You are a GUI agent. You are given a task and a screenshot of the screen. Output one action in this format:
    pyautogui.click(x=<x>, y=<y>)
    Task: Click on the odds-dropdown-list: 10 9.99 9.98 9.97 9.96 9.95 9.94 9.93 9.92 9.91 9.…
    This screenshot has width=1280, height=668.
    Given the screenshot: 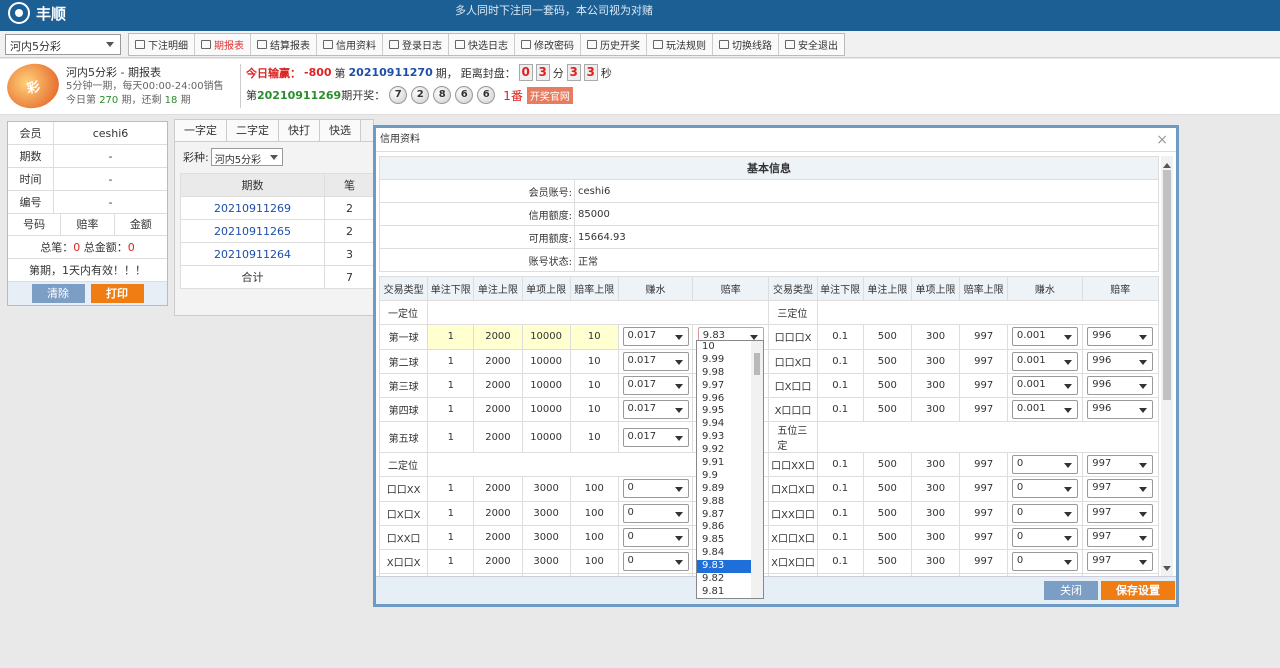 What is the action you would take?
    pyautogui.click(x=730, y=469)
    